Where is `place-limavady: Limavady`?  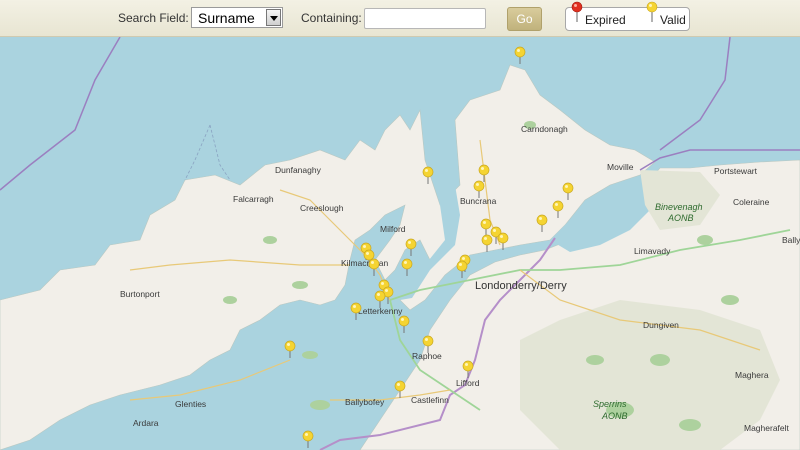
place-limavady: Limavady is located at coordinates (652, 251).